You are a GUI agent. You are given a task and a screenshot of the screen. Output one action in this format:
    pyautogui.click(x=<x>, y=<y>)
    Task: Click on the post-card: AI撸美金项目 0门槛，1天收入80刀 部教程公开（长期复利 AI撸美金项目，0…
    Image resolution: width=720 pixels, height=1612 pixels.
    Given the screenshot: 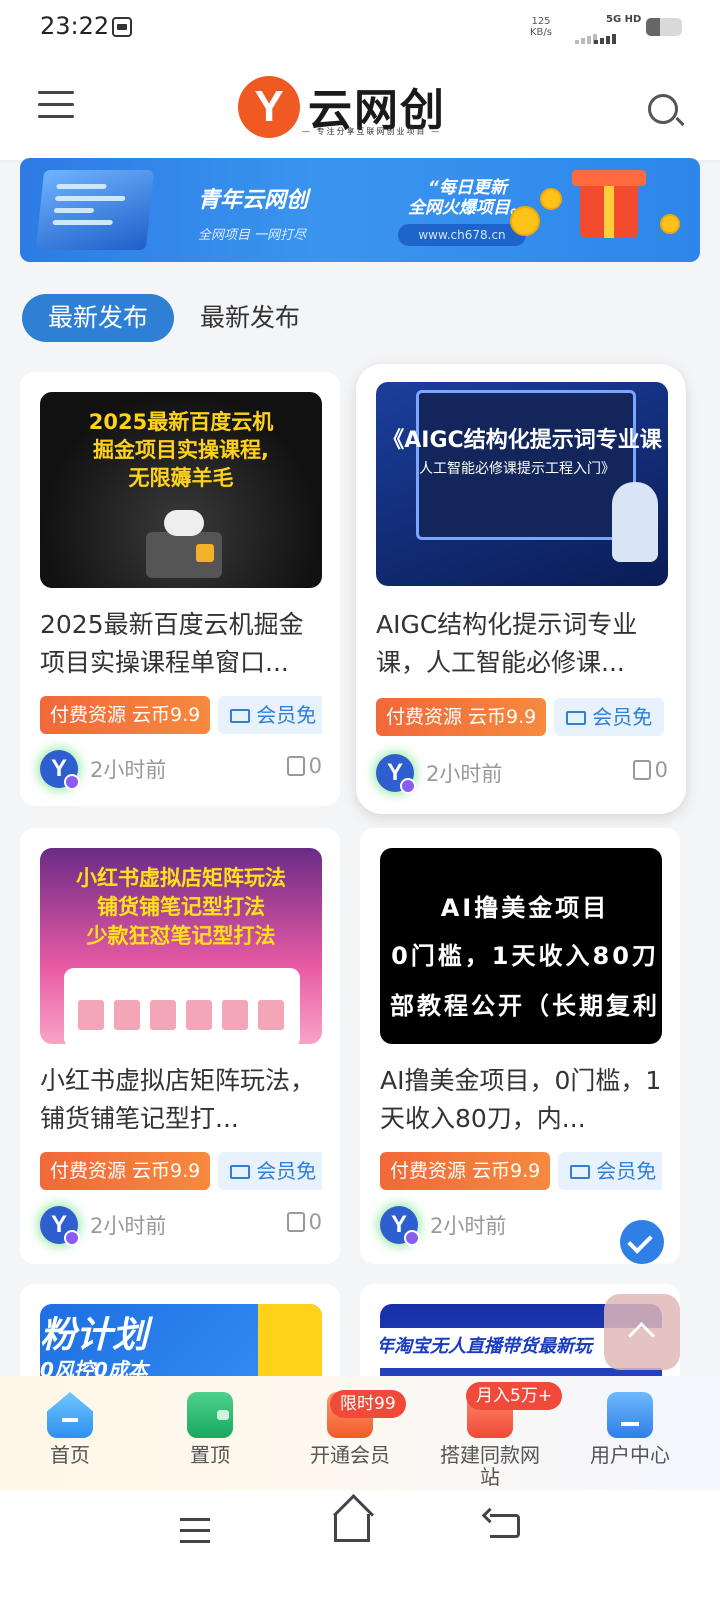 What is the action you would take?
    pyautogui.click(x=520, y=1046)
    